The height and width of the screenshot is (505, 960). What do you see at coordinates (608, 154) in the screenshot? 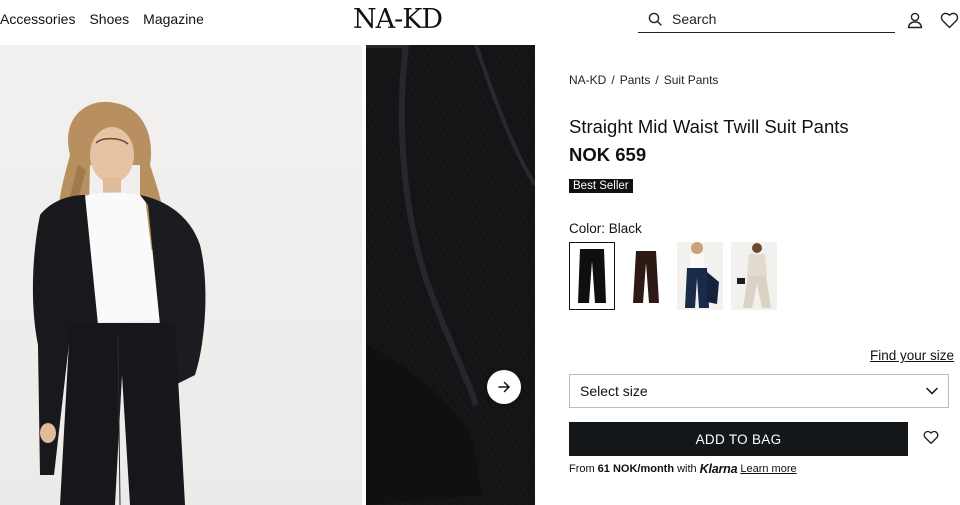
I see `product-price: NOK 659` at bounding box center [608, 154].